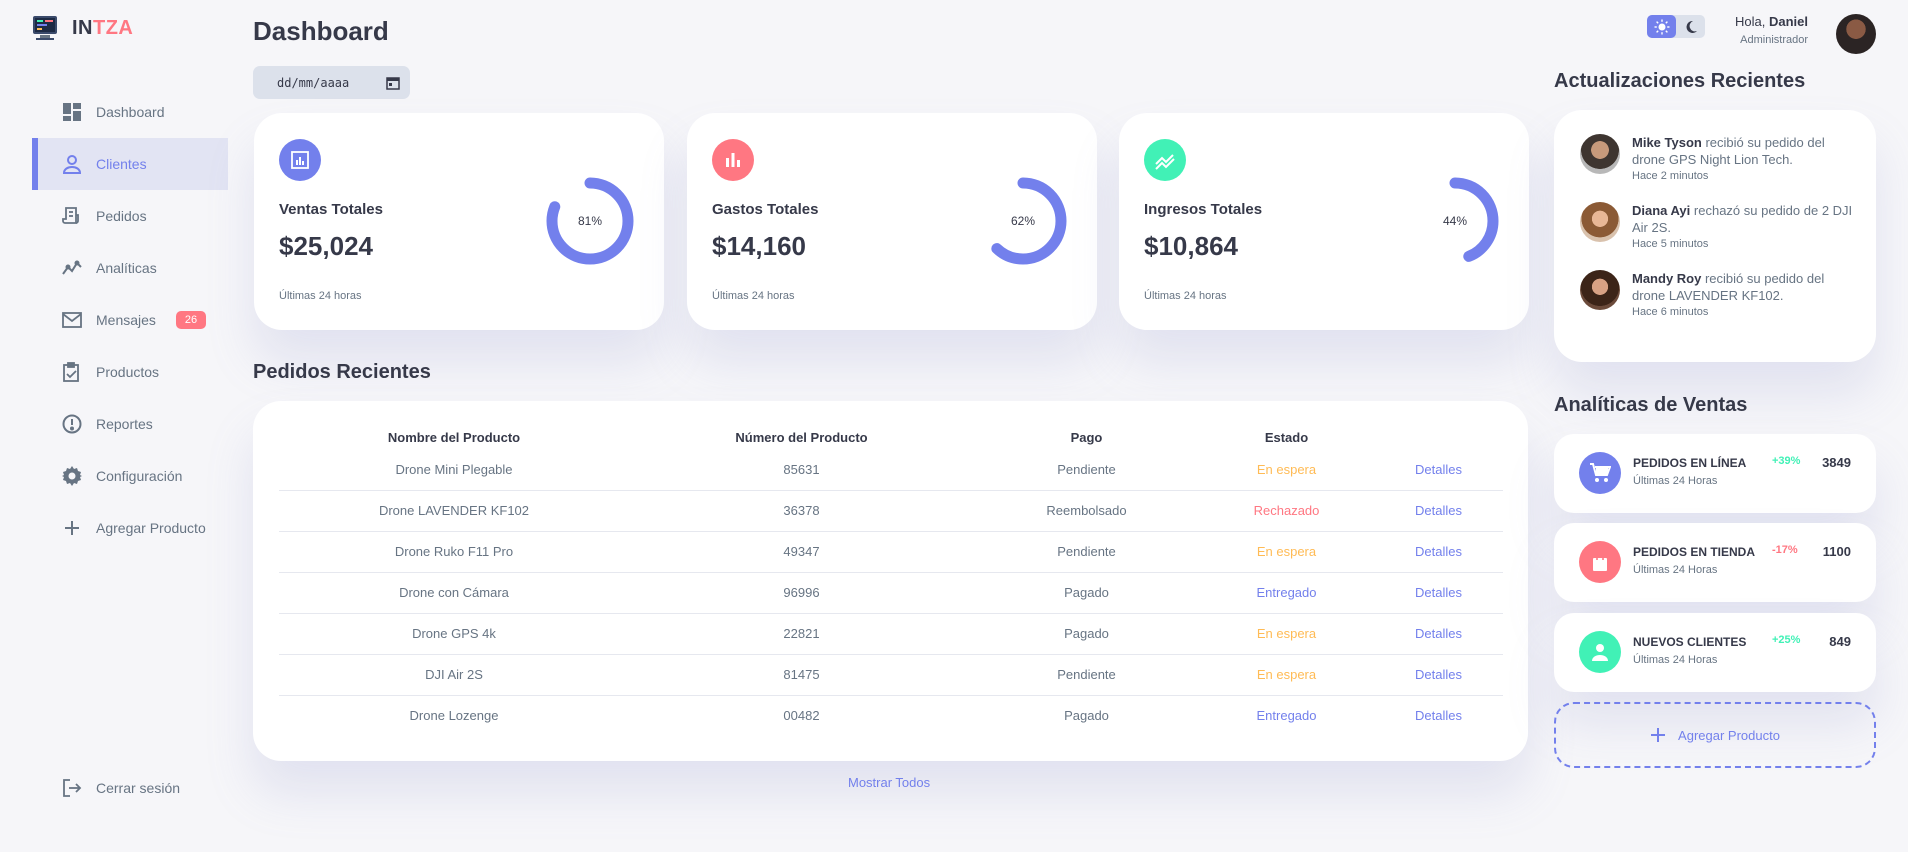 The width and height of the screenshot is (1908, 852). I want to click on sidebar-item-mensajes: Mensajes 26, so click(130, 320).